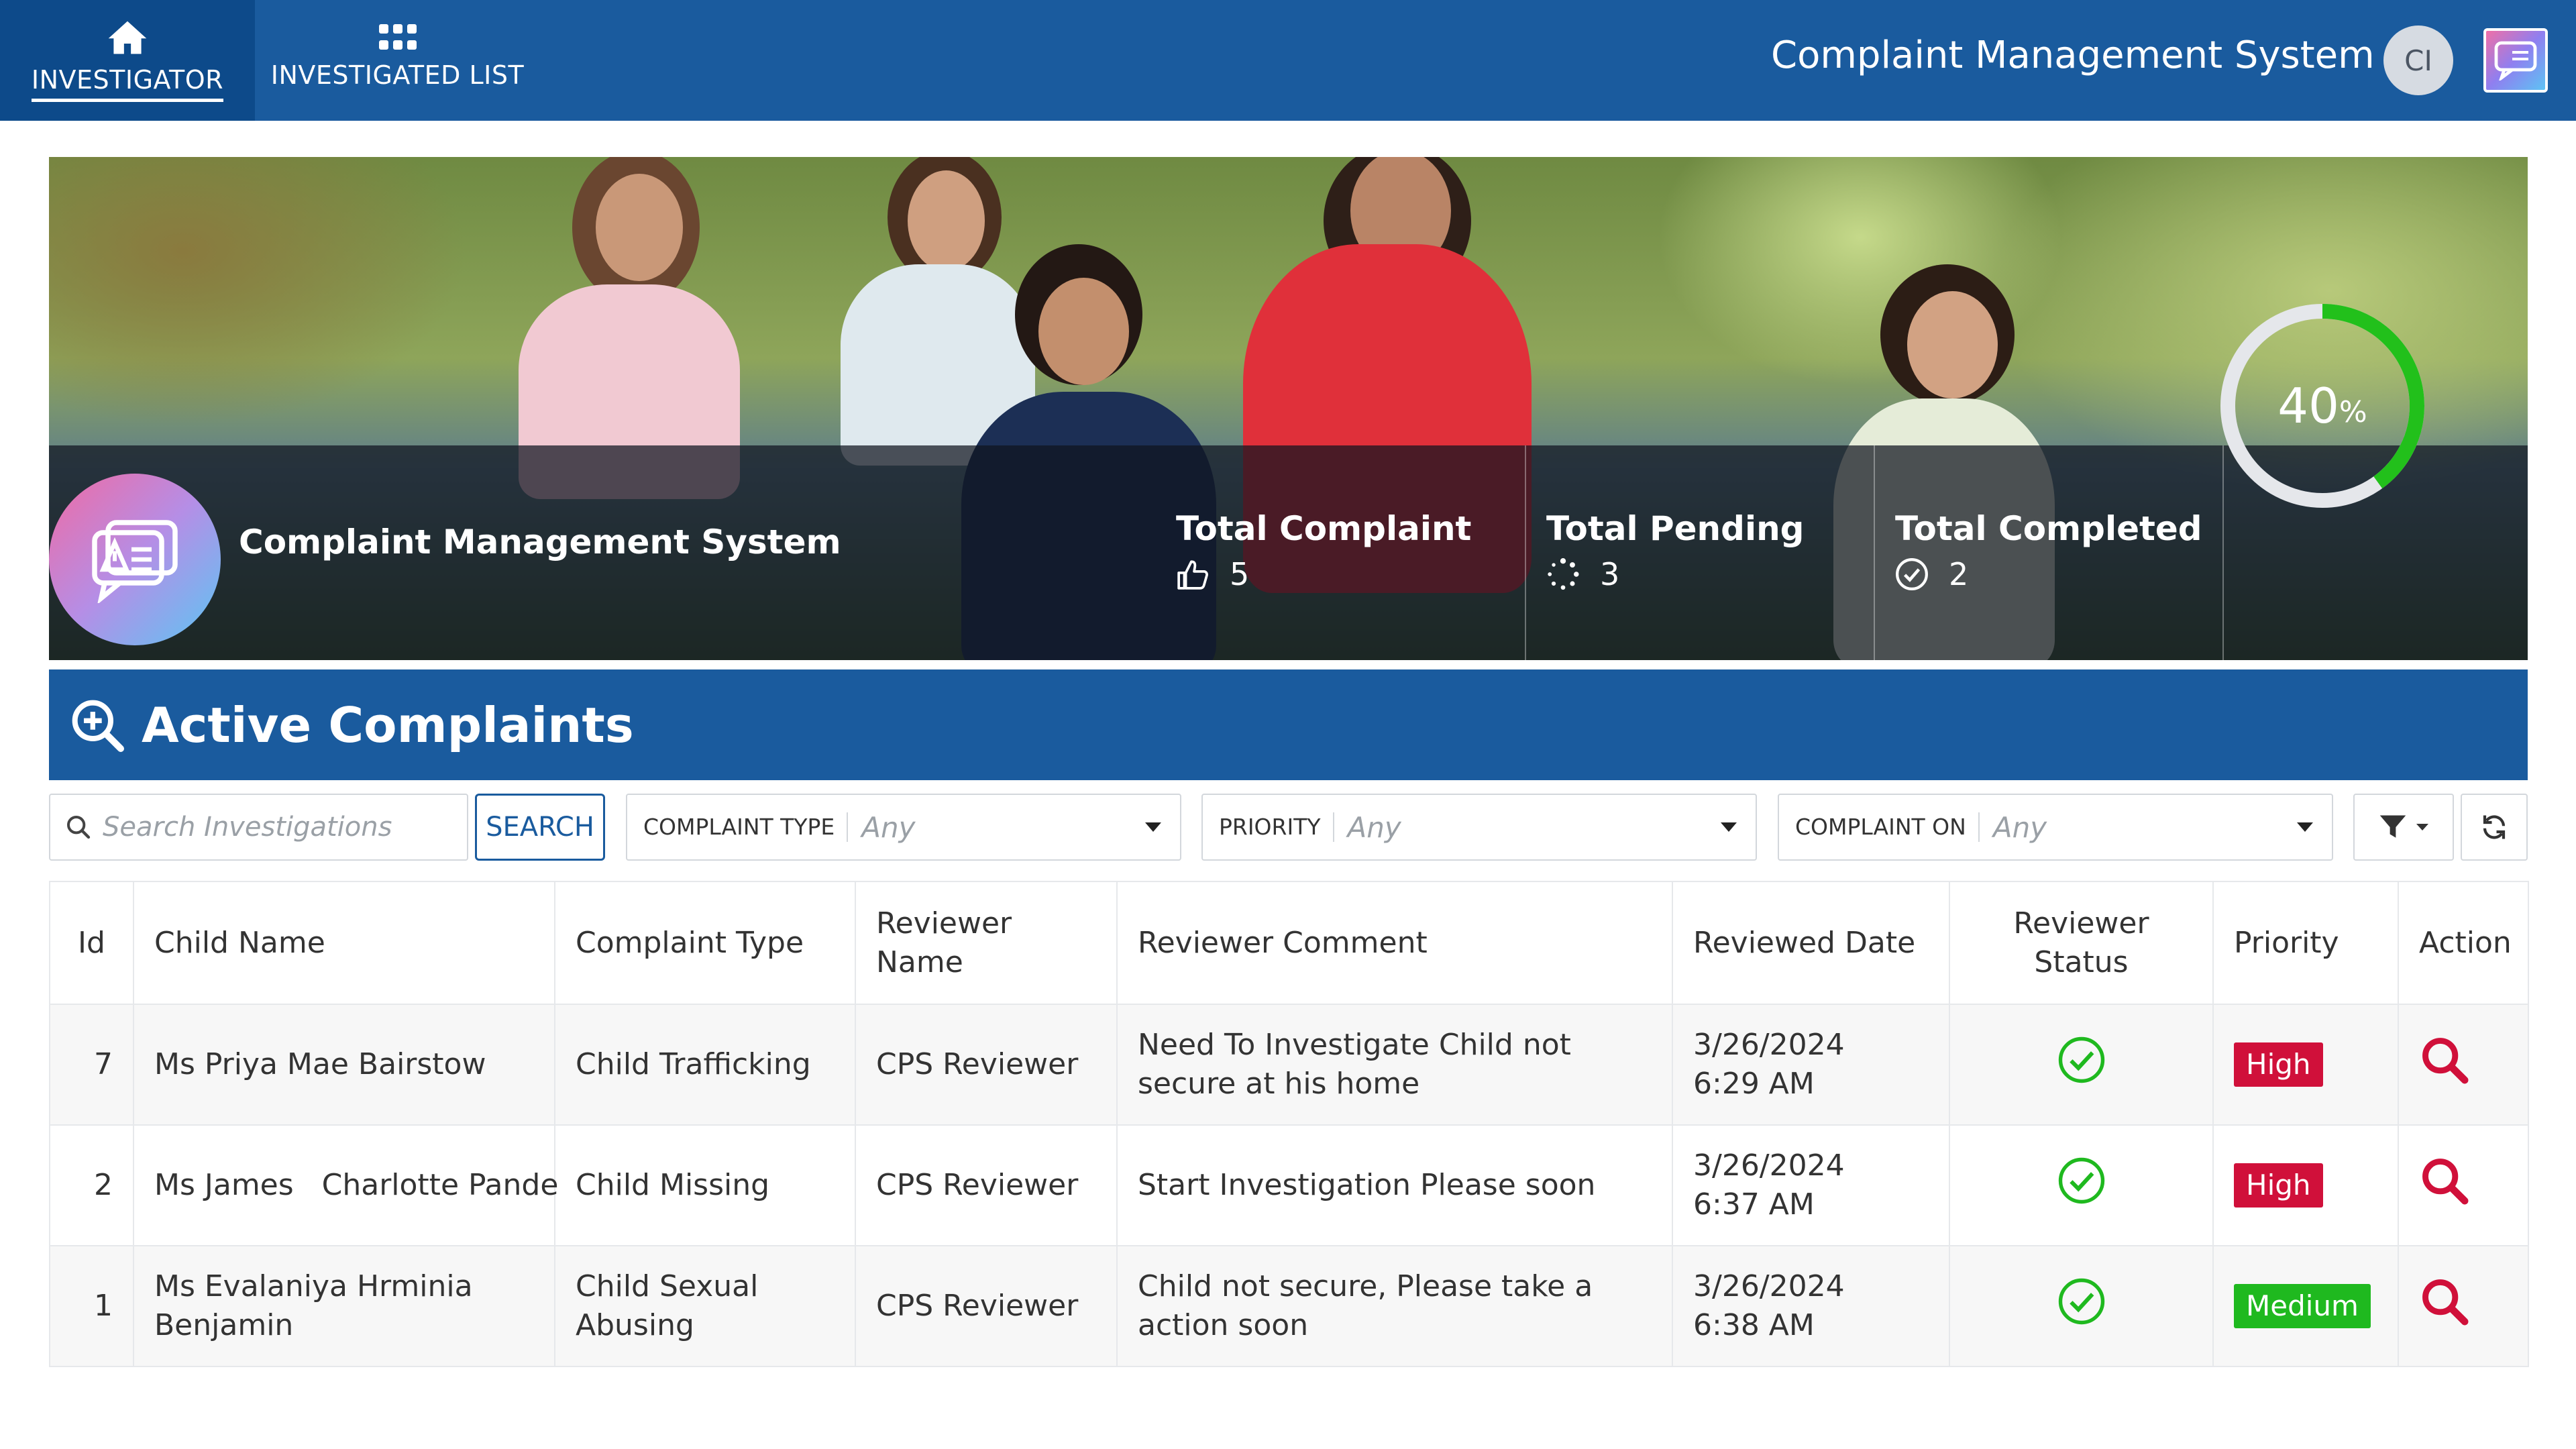  Describe the element at coordinates (1394, 943) in the screenshot. I see `column-header-reviewer-comment: Reviewer Comment` at that location.